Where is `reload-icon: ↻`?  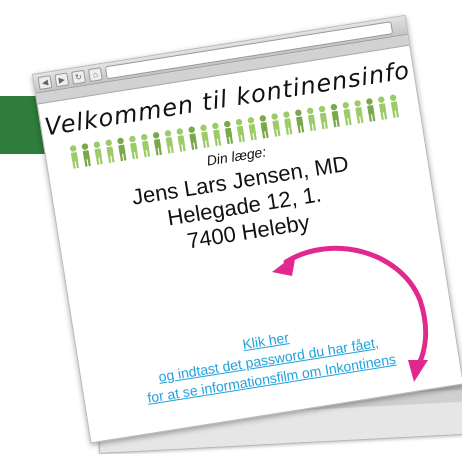
reload-icon: ↻ is located at coordinates (78, 77).